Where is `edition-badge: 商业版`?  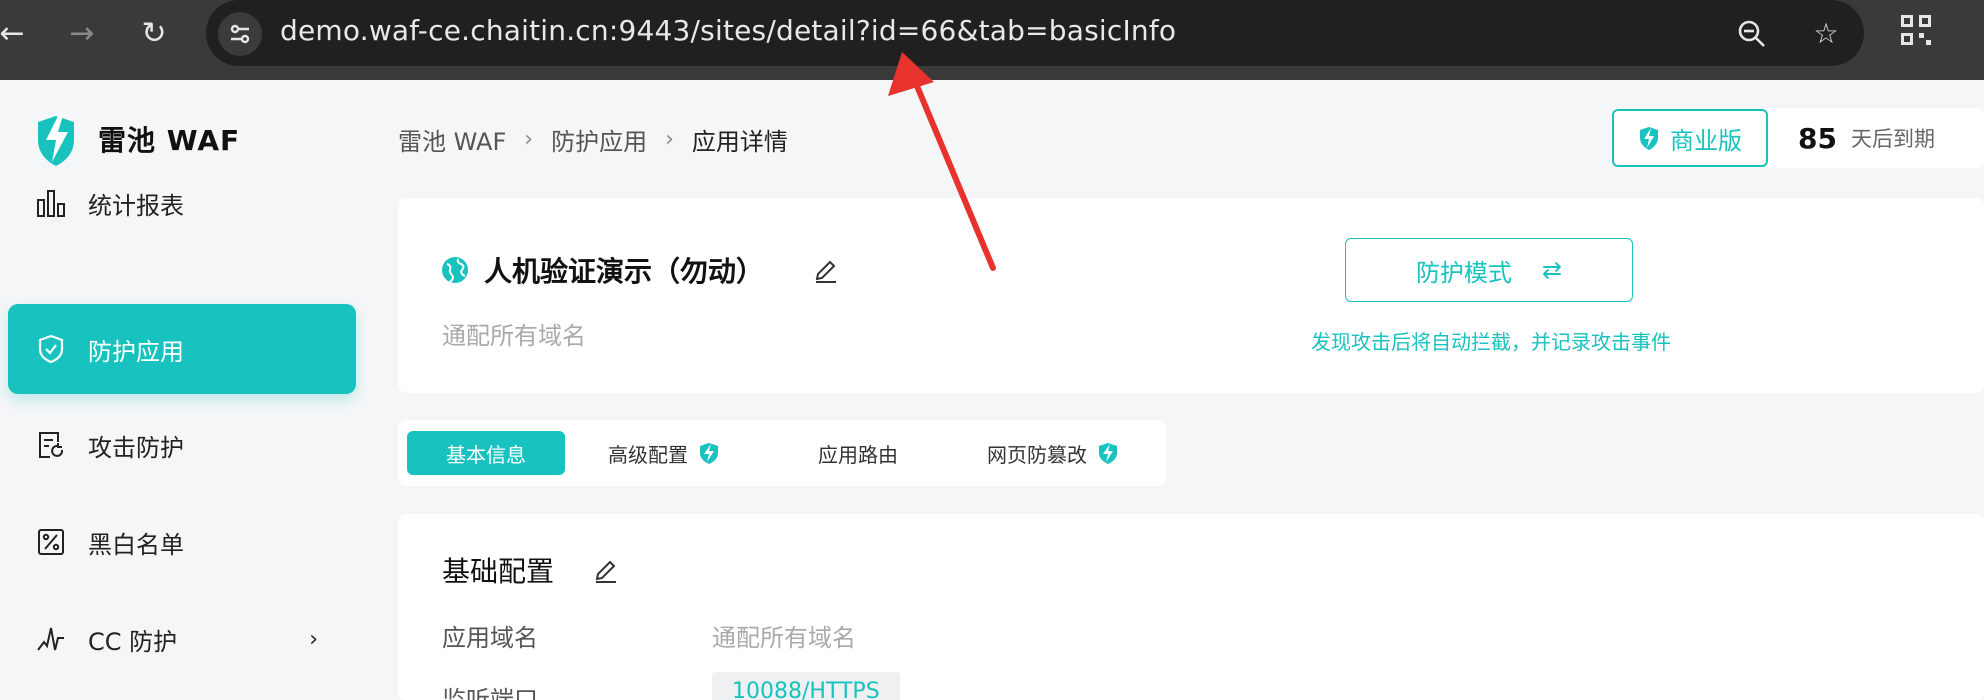
edition-badge: 商业版 is located at coordinates (1690, 138).